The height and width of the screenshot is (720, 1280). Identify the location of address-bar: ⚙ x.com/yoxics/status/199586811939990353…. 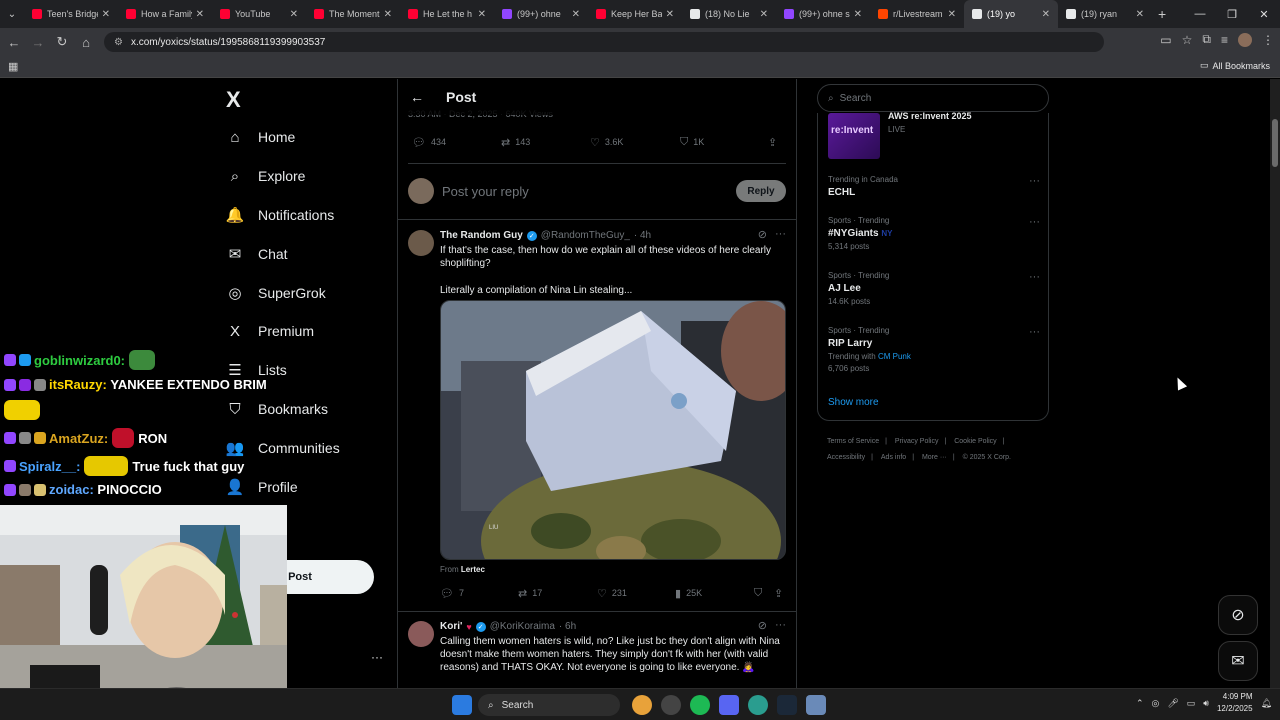
(604, 42).